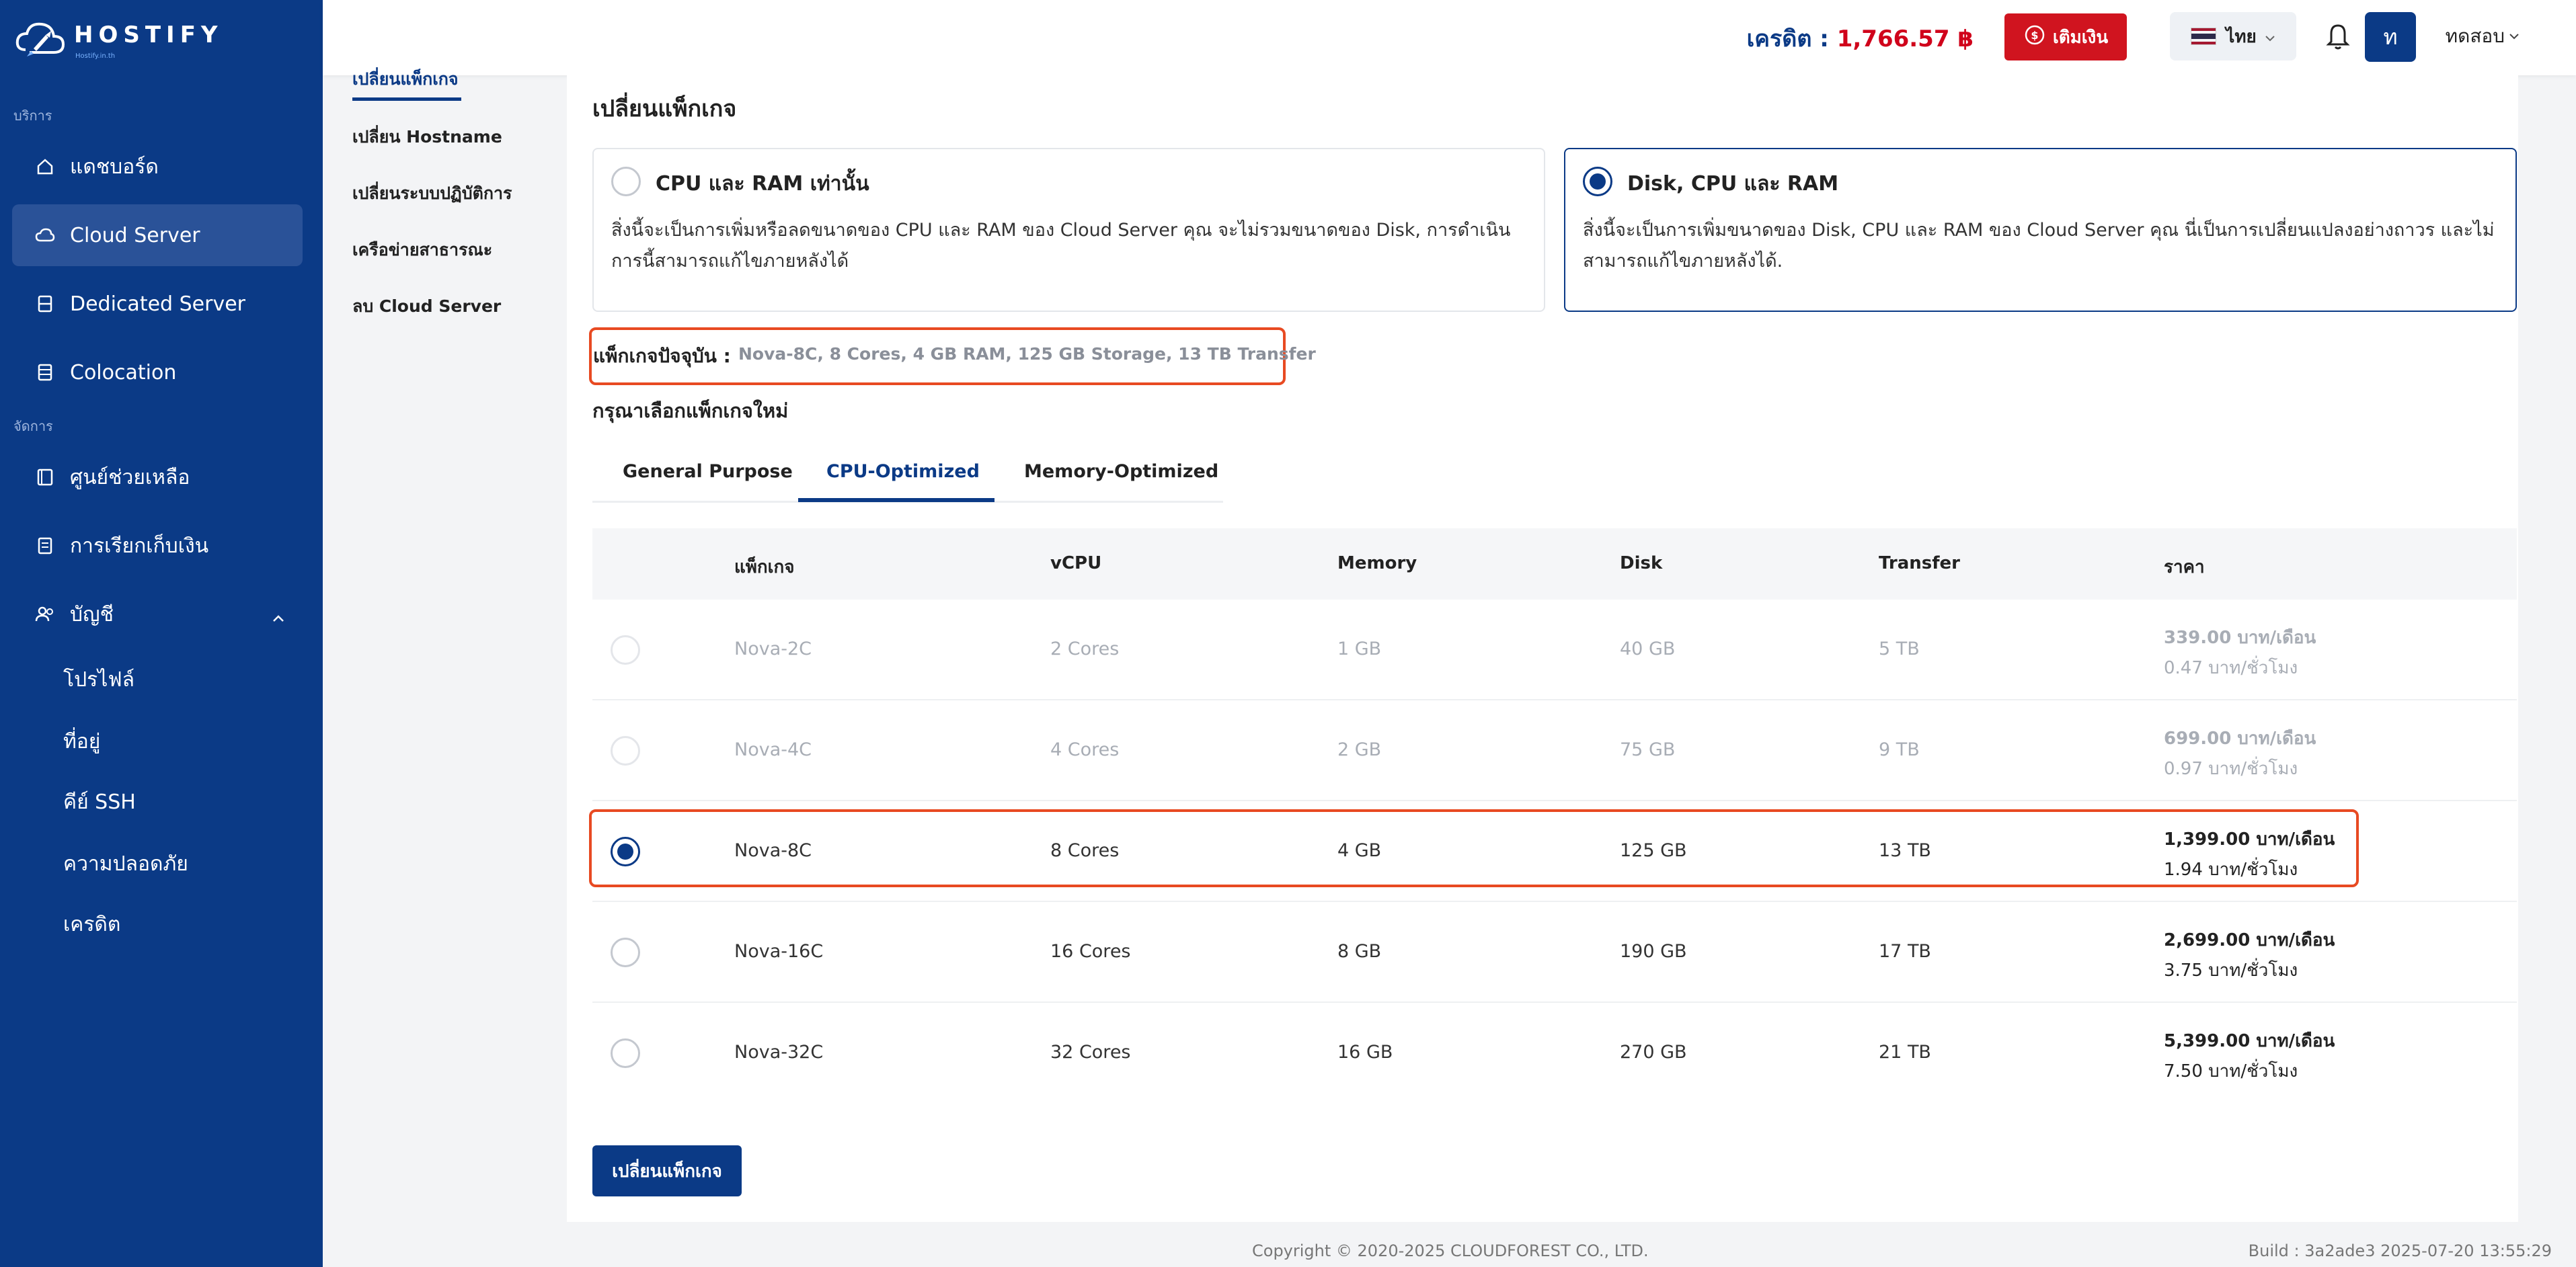 This screenshot has height=1267, width=2576. What do you see at coordinates (157, 546) in the screenshot?
I see `sidebar-item-billing: การเรียกเก็บเงิน` at bounding box center [157, 546].